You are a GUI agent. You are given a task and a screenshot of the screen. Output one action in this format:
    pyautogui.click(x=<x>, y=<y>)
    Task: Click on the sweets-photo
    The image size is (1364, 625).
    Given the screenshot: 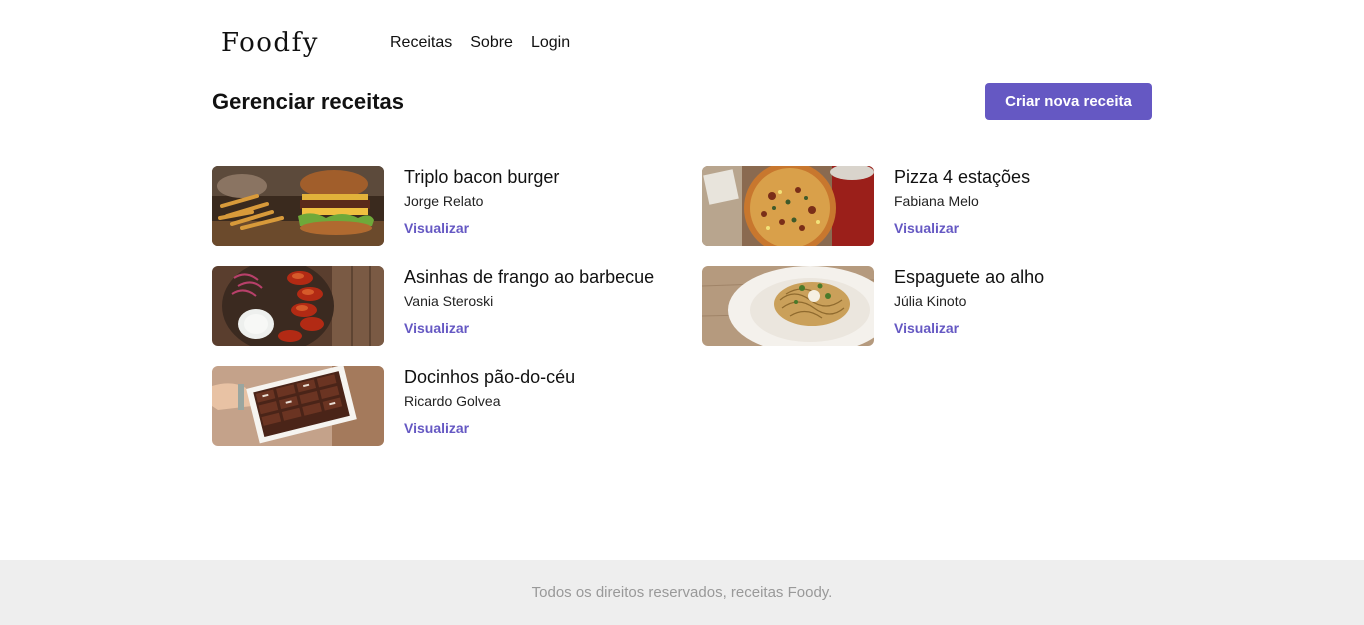 What is the action you would take?
    pyautogui.click(x=298, y=406)
    